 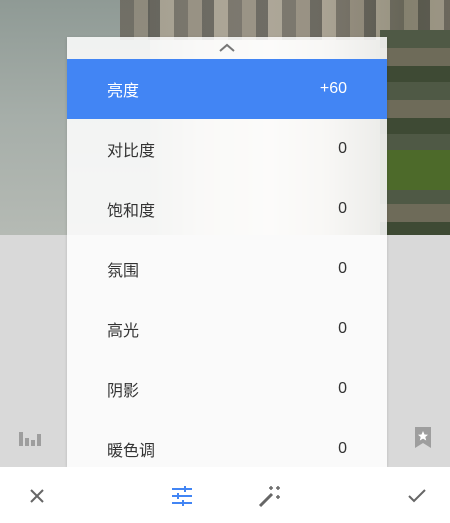 What do you see at coordinates (123, 270) in the screenshot?
I see `adjustment-label: 氛围` at bounding box center [123, 270].